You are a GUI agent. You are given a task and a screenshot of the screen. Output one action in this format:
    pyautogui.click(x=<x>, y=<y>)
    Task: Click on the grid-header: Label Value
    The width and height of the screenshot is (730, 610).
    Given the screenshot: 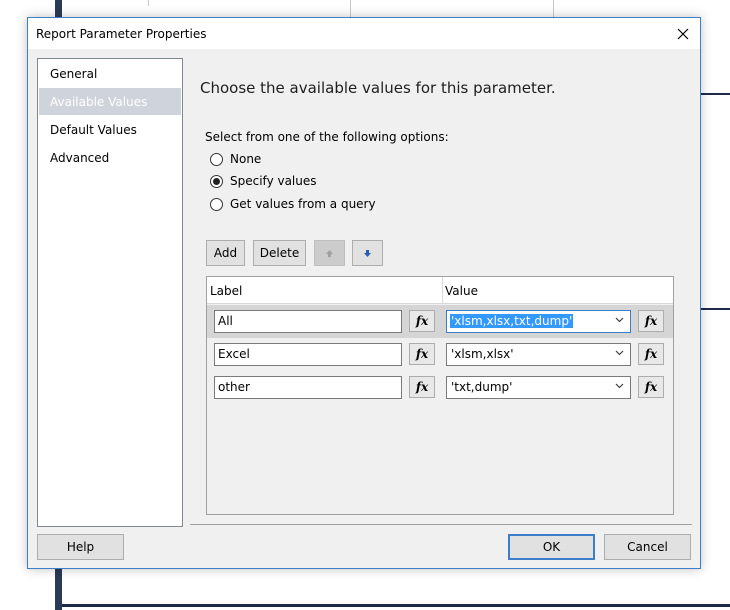 What is the action you would take?
    pyautogui.click(x=440, y=290)
    